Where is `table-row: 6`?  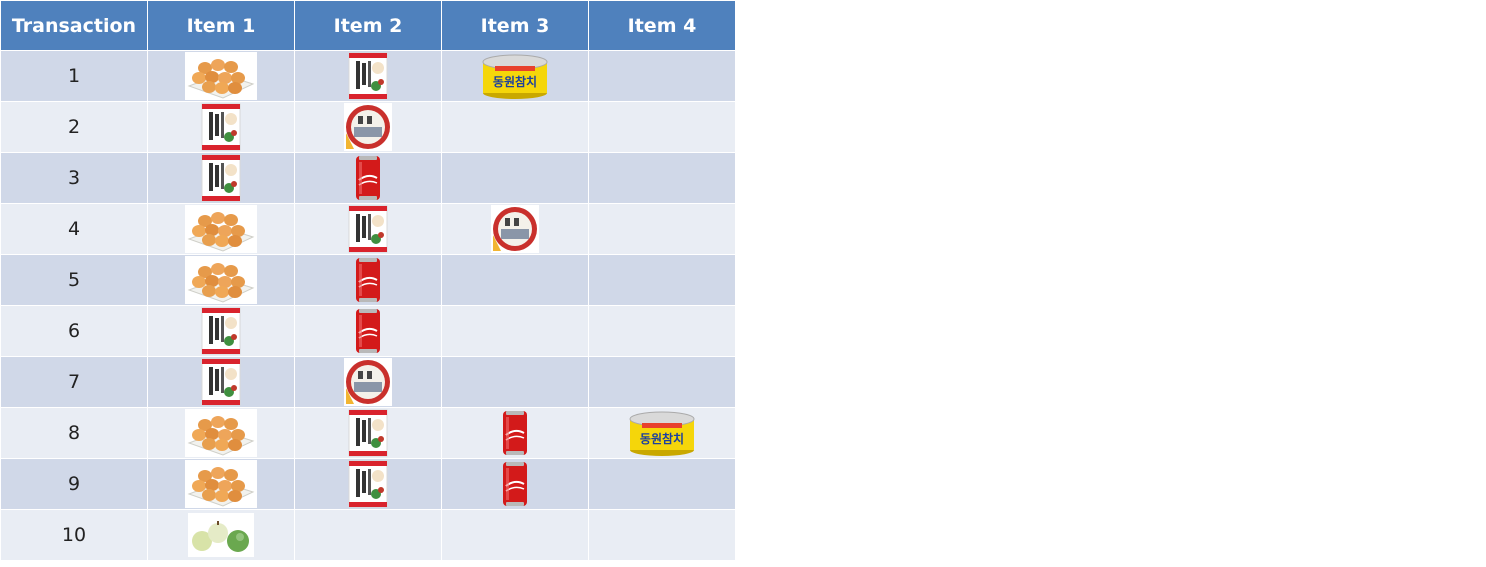
table-row: 6 is located at coordinates (368, 331).